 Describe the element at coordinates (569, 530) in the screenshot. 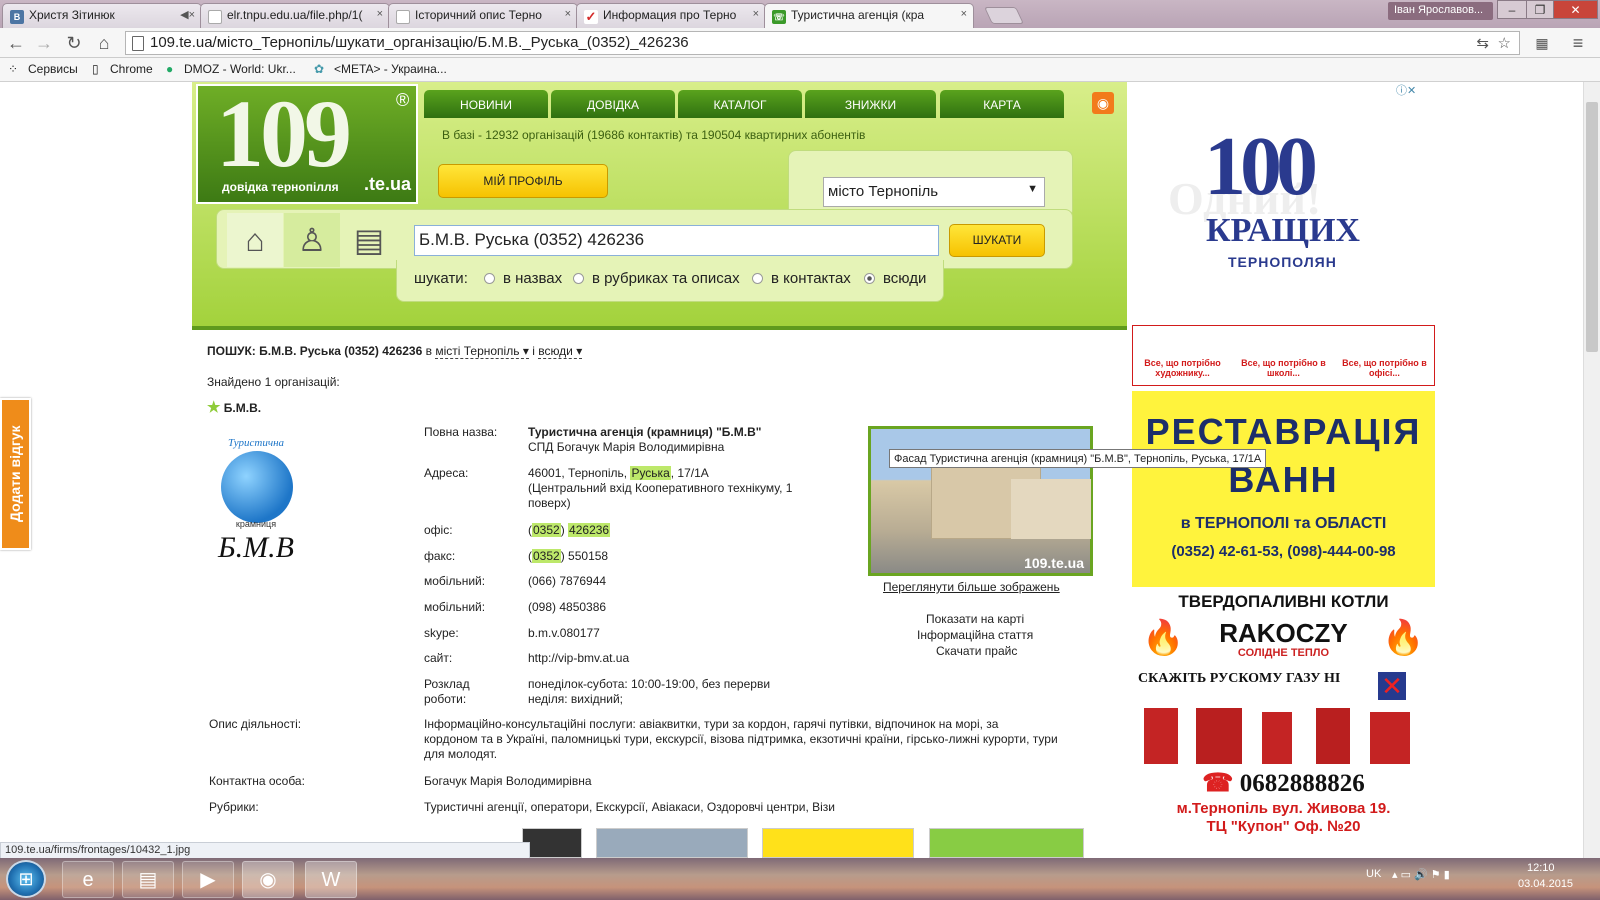

I see `office-phone: (0352) 426236` at that location.